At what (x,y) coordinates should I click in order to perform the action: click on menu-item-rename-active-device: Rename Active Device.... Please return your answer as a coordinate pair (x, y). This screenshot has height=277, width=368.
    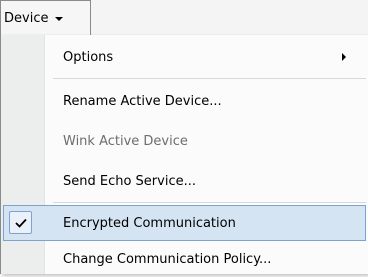
    Looking at the image, I should click on (184, 101).